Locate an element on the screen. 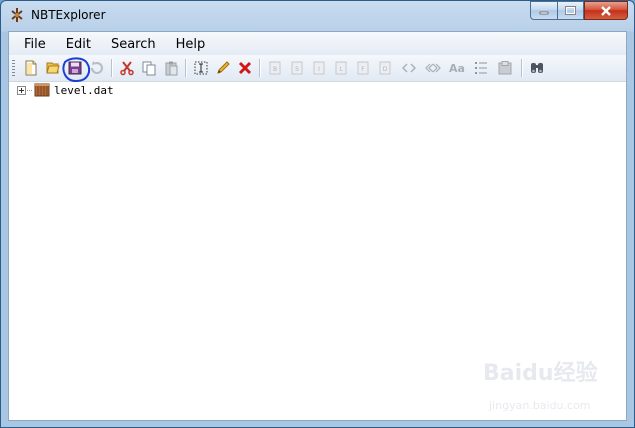 The height and width of the screenshot is (428, 635). menu-edit: Edit is located at coordinates (78, 43).